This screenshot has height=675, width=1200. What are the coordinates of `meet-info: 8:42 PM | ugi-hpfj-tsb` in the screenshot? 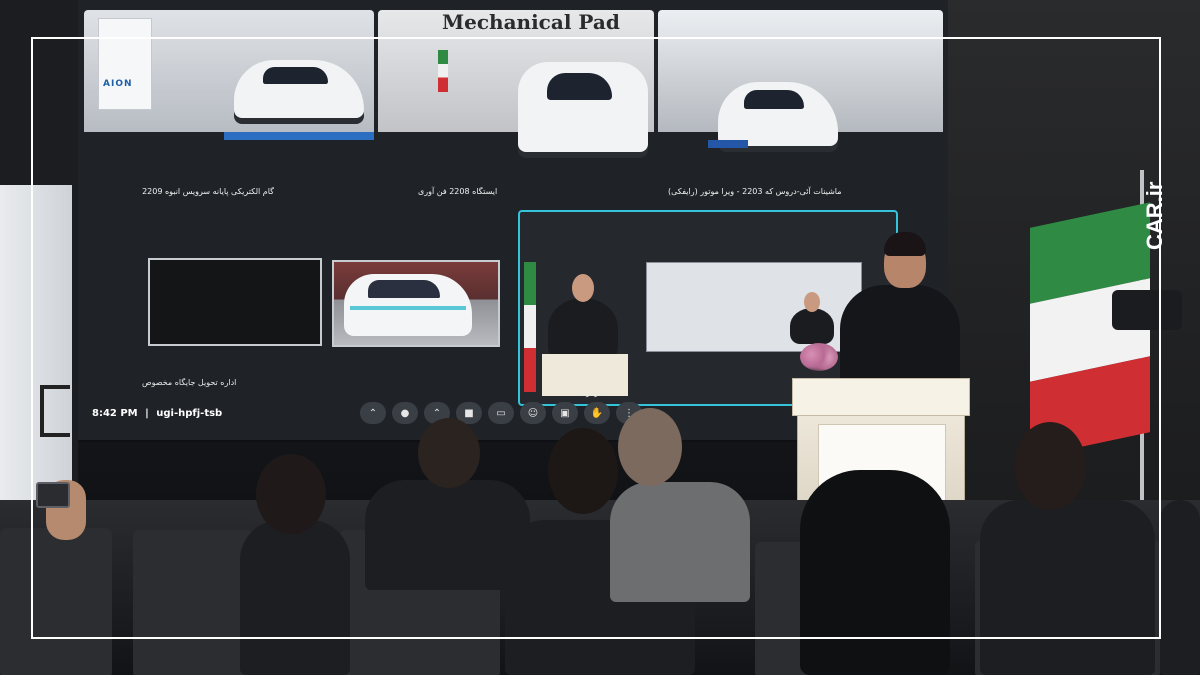 It's located at (157, 413).